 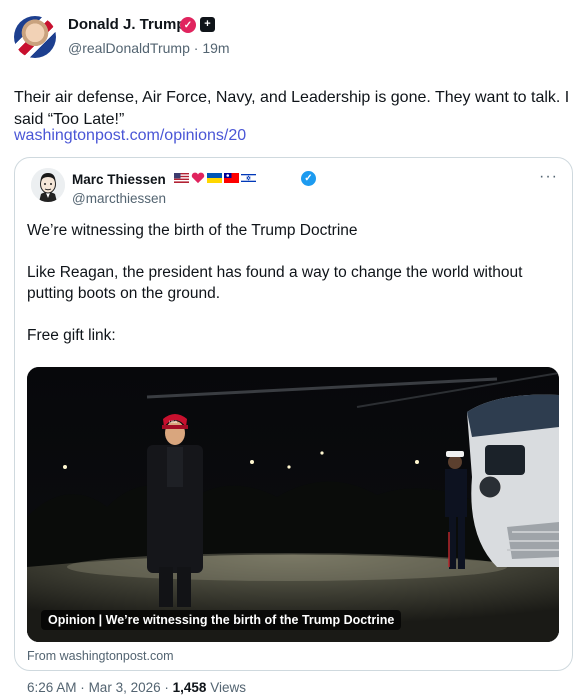 I want to click on post-date: Mar 3, 2026, so click(x=125, y=687).